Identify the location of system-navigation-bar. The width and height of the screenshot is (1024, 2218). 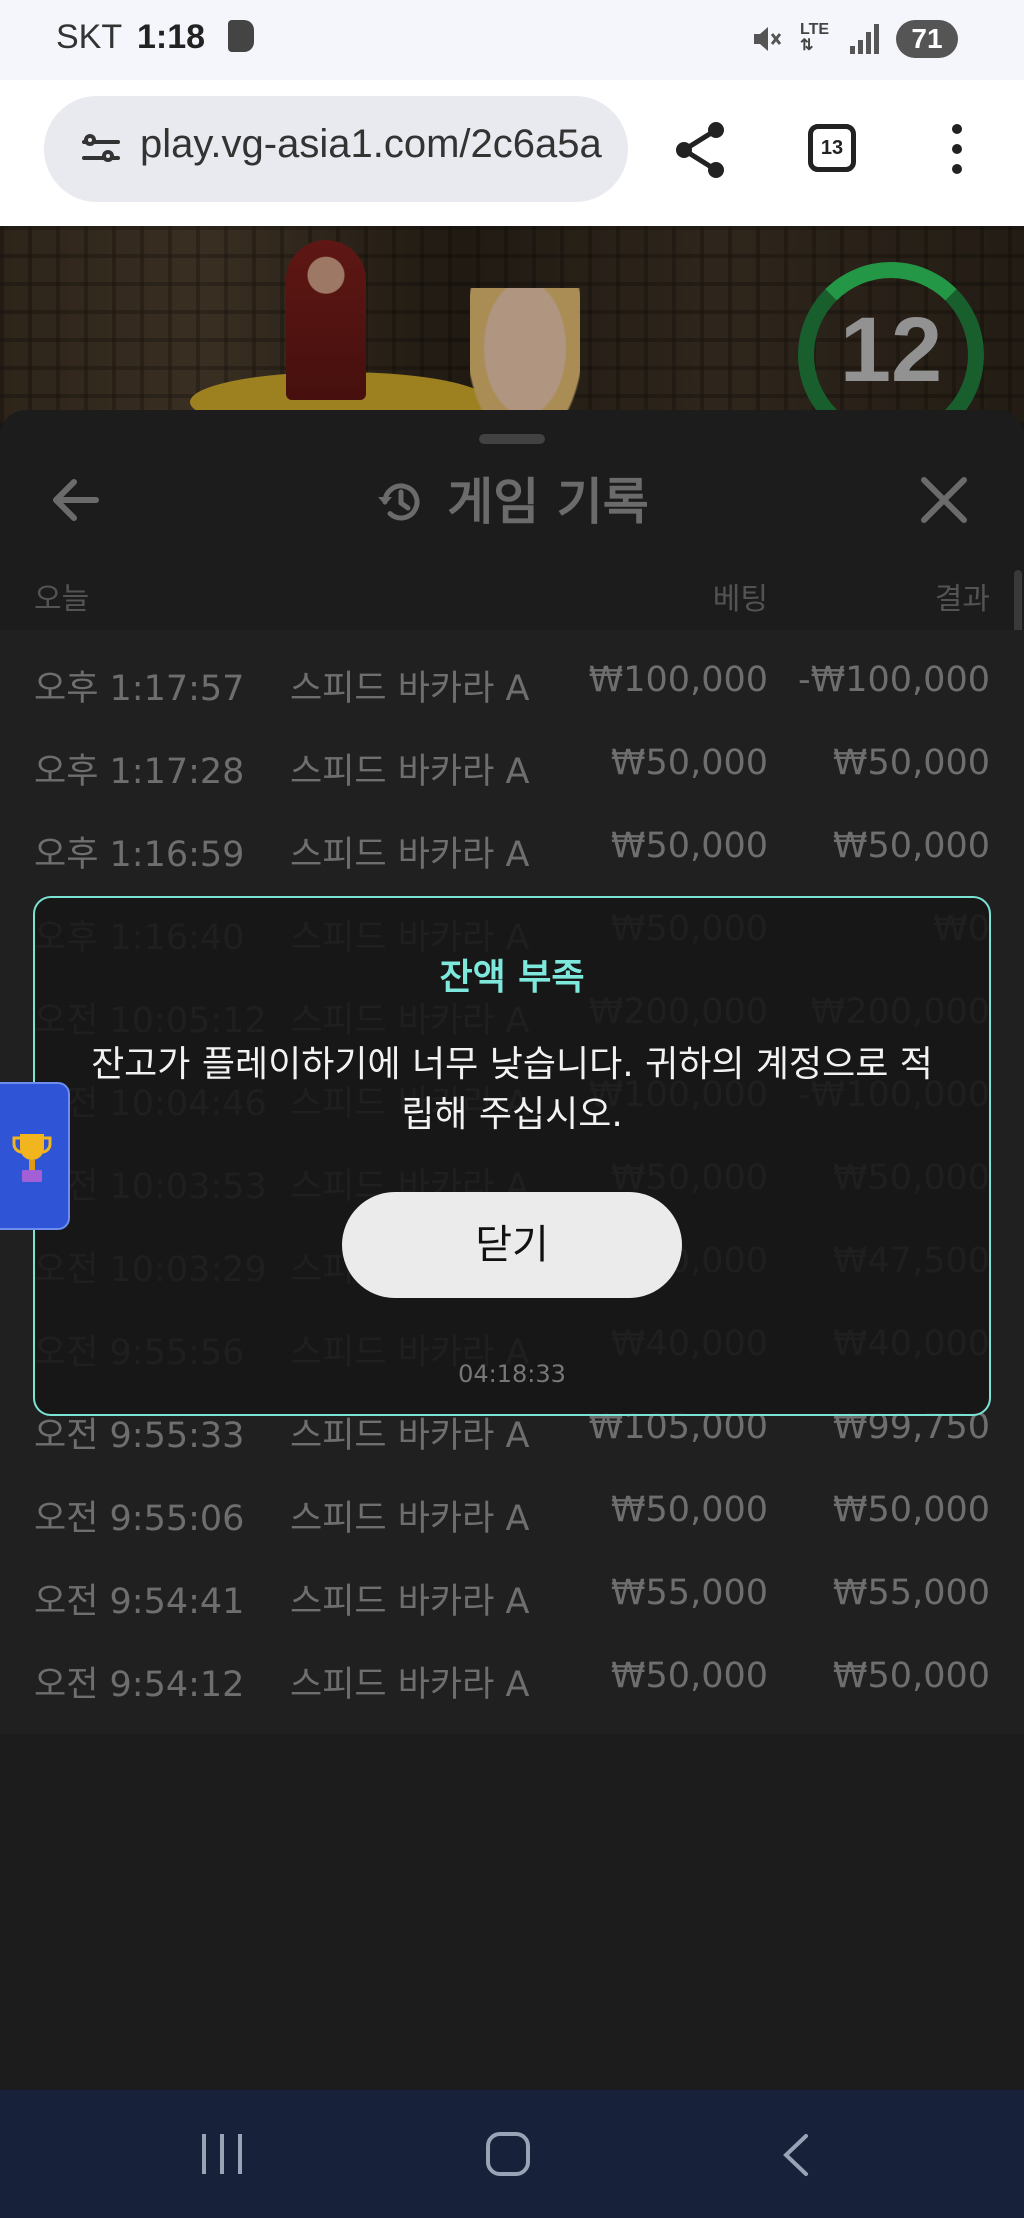
(512, 2154).